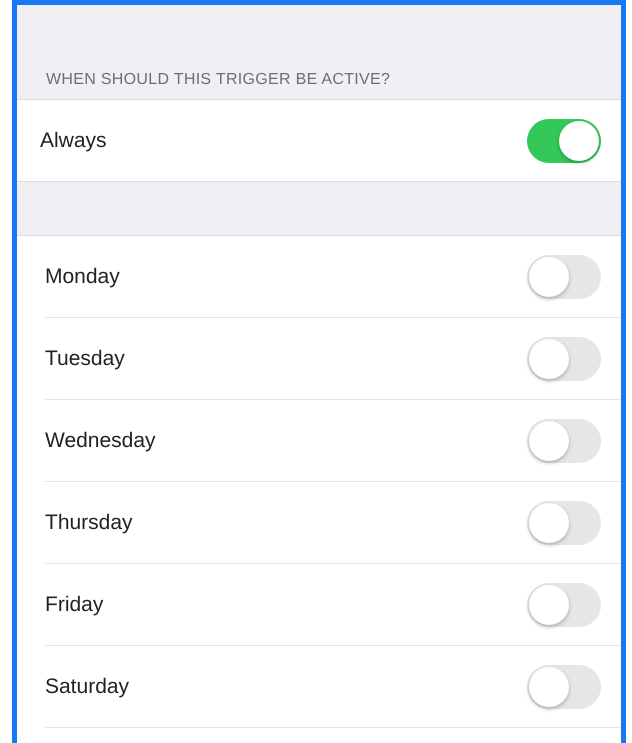  What do you see at coordinates (218, 80) in the screenshot?
I see `section-header: WHEN SHOULD THIS TRIGGER BE ACTIVE?` at bounding box center [218, 80].